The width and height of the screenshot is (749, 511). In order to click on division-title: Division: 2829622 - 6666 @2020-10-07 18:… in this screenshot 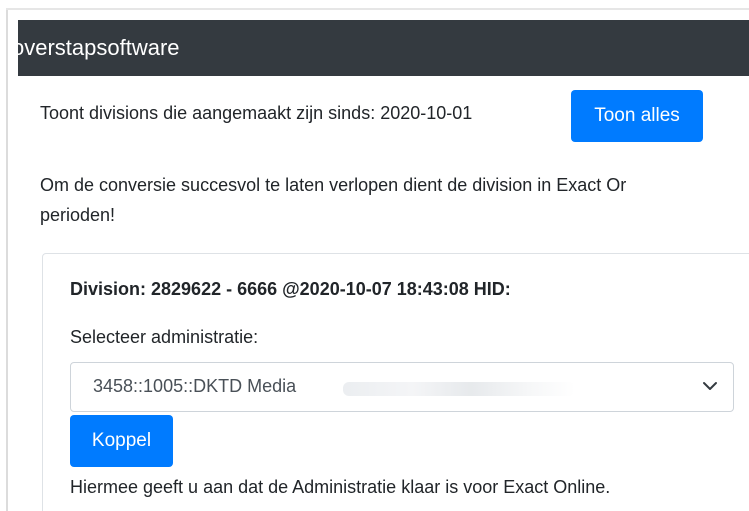, I will do `click(290, 289)`.